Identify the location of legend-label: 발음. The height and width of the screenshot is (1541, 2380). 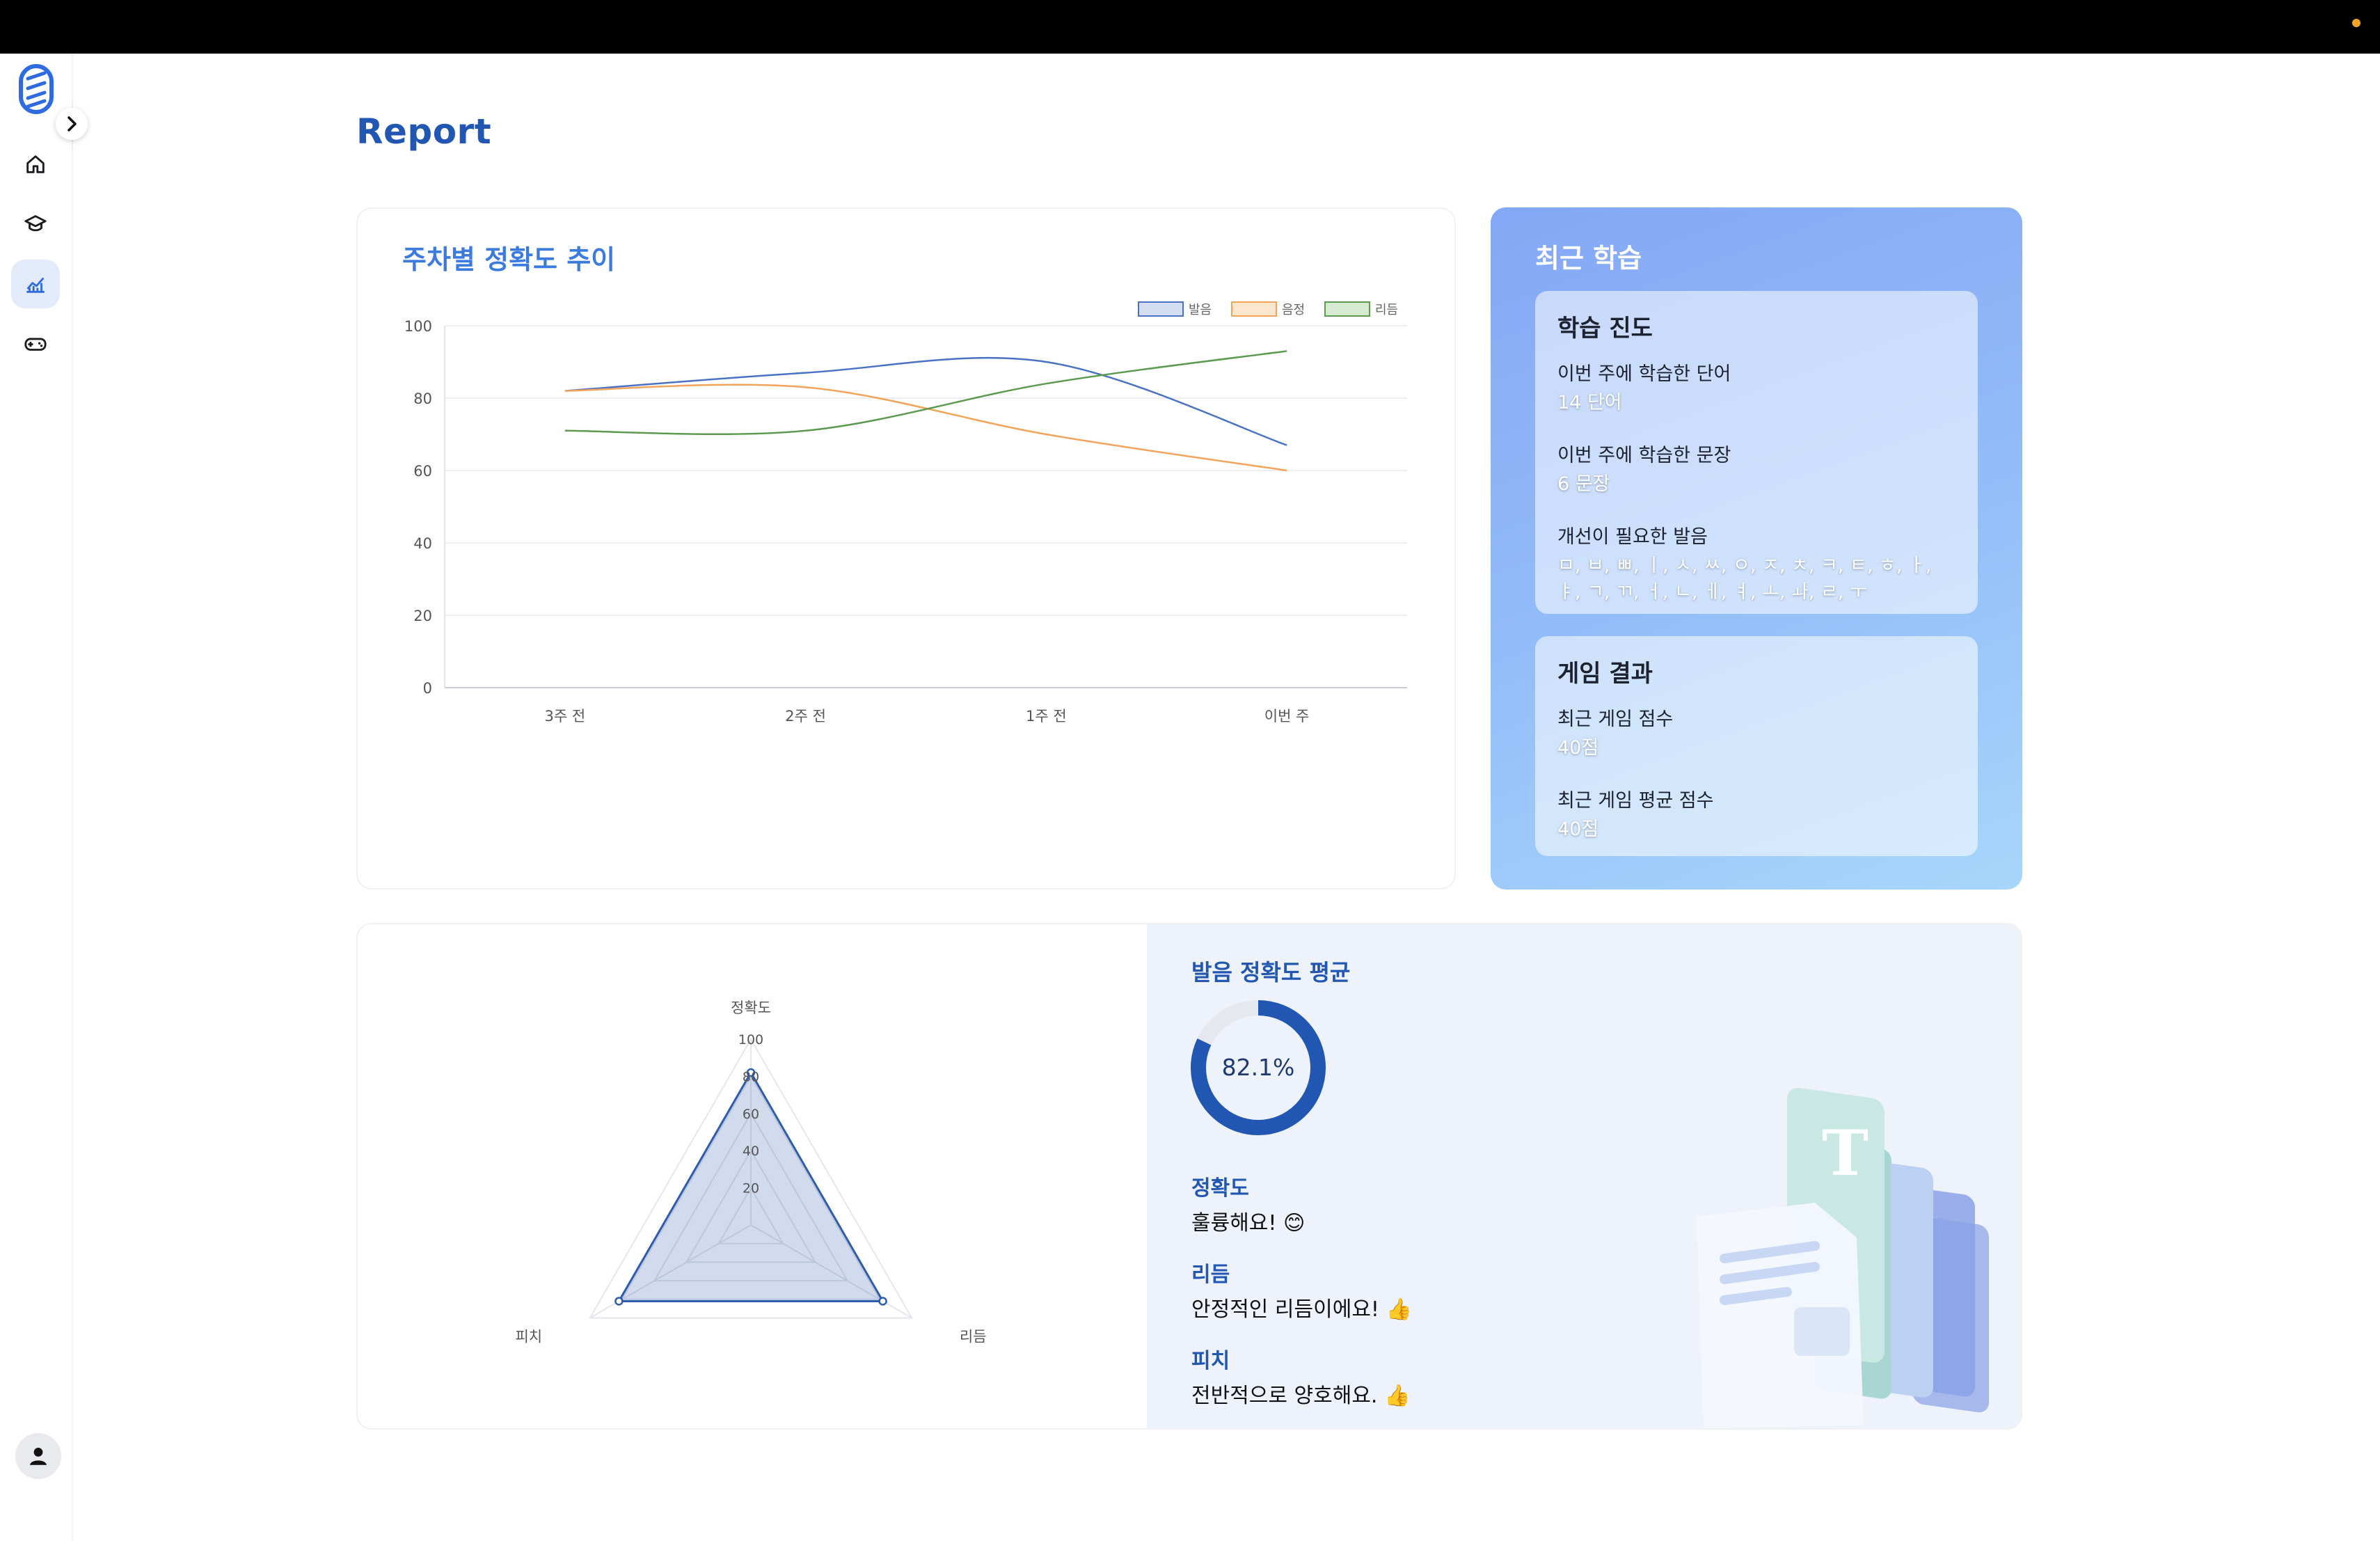
(1200, 310).